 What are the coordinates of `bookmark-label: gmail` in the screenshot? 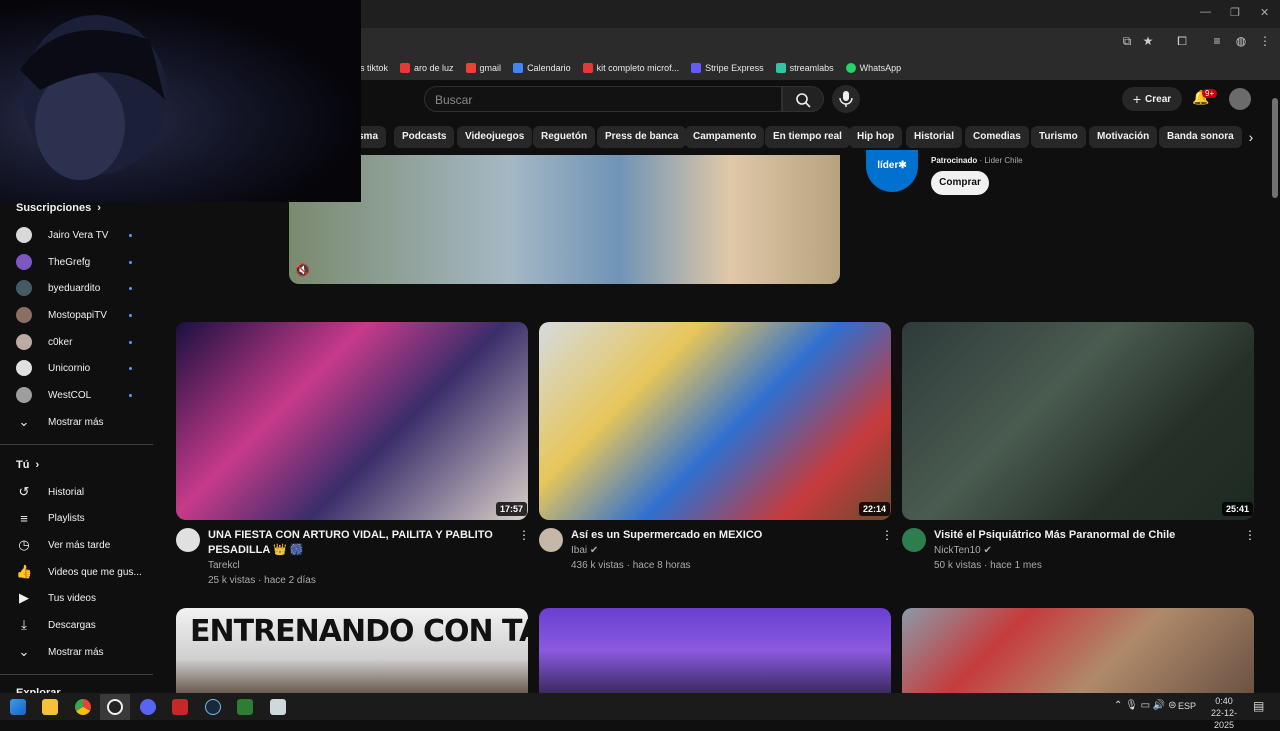 It's located at (490, 68).